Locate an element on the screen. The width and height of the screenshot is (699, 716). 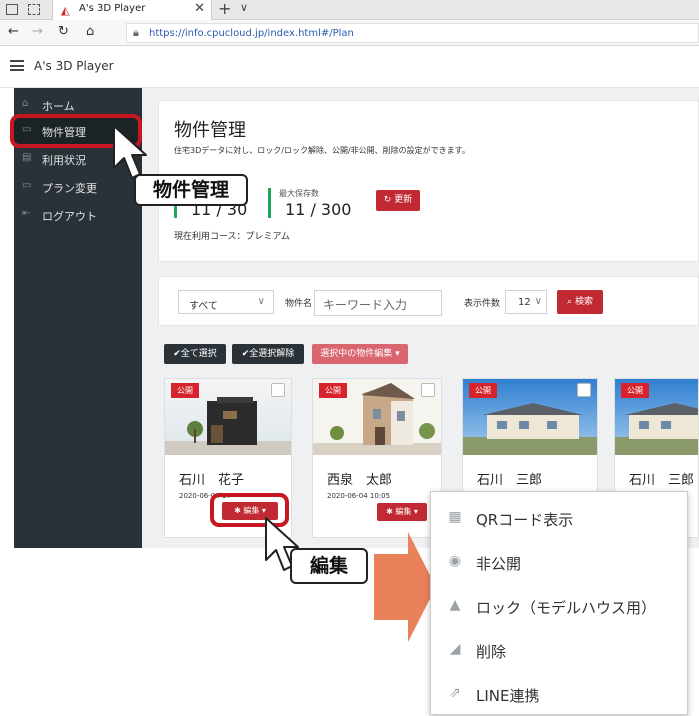
bulk-edit-button: 選択中の物件編集 ▾ is located at coordinates (360, 354).